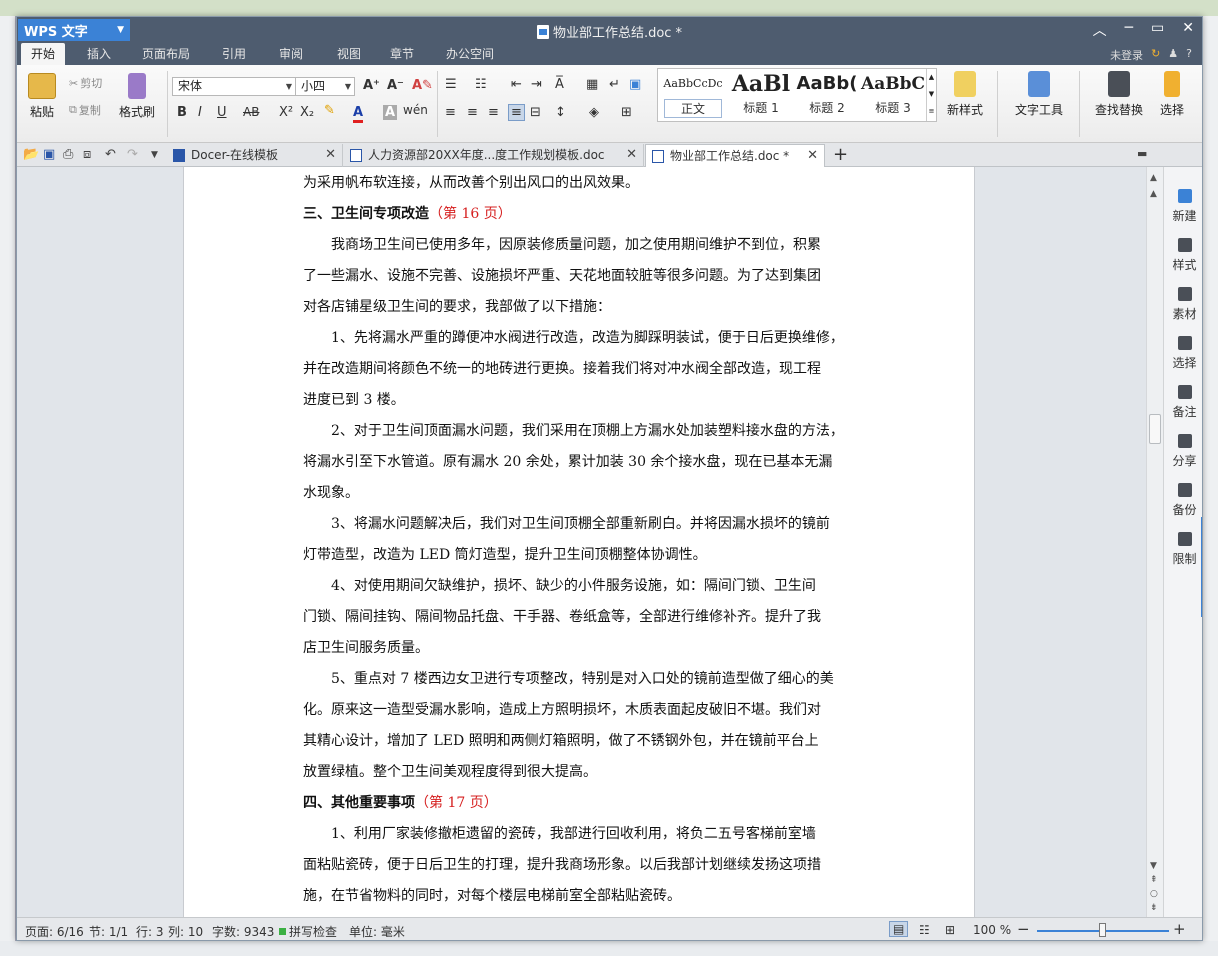  I want to click on grow-font-icon: A⁺, so click(371, 85).